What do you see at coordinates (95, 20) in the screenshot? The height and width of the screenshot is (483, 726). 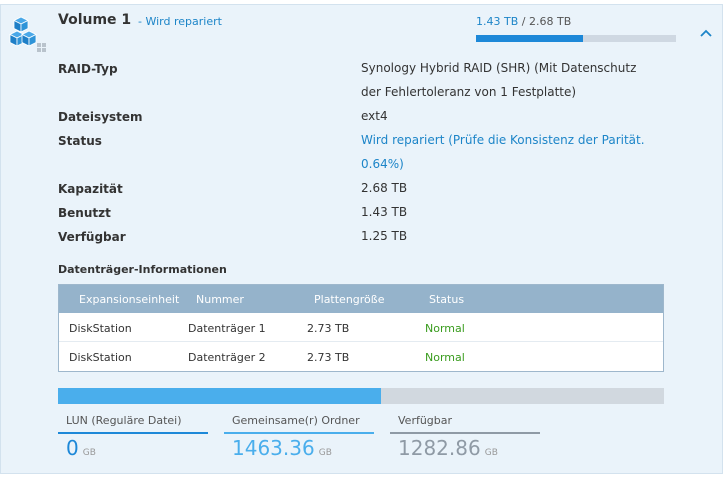 I see `volume-title: Volume 1` at bounding box center [95, 20].